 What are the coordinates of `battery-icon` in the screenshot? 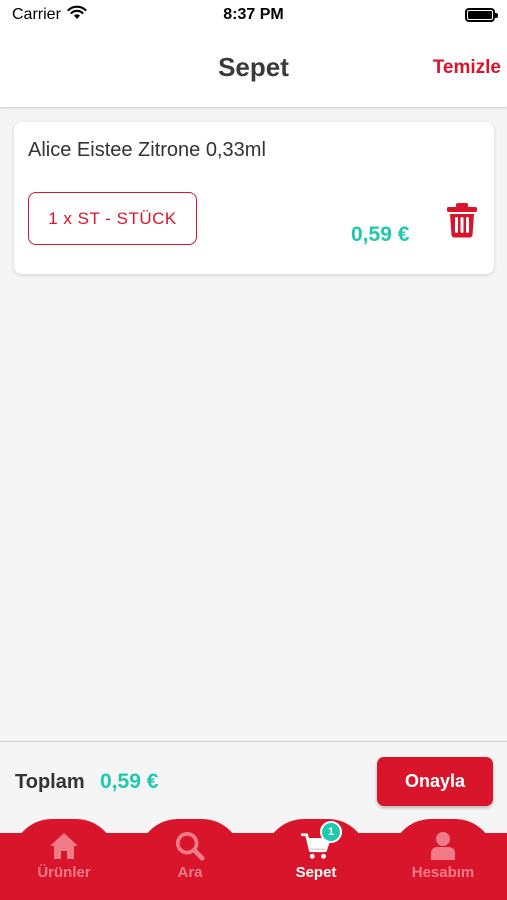 It's located at (481, 15).